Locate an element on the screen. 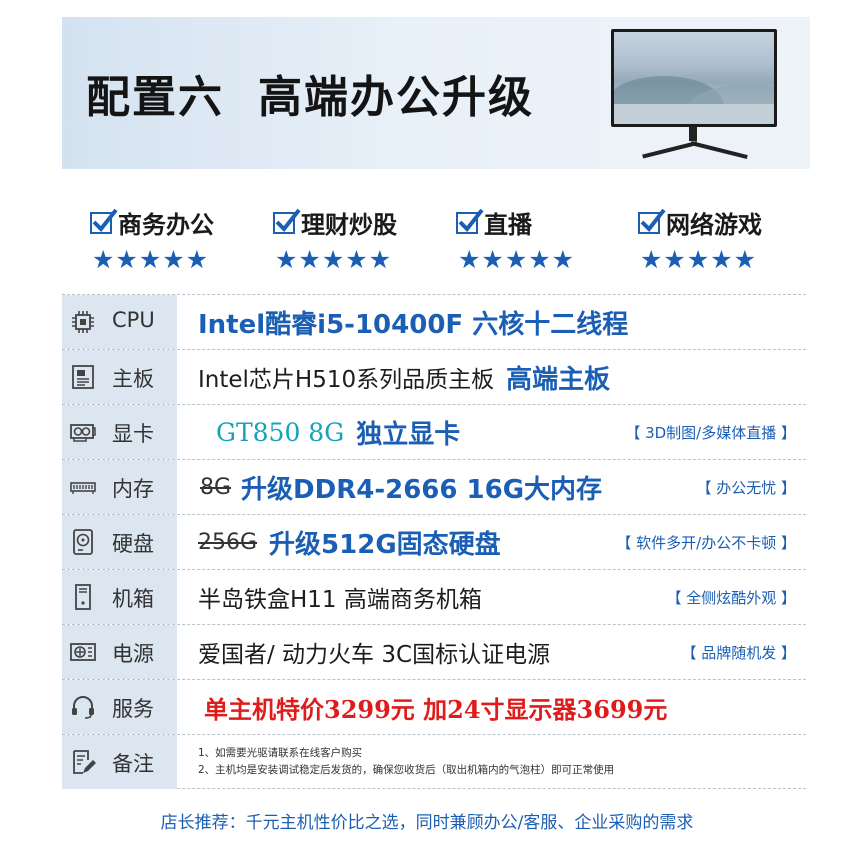  feature-label: 直播 is located at coordinates (508, 225).